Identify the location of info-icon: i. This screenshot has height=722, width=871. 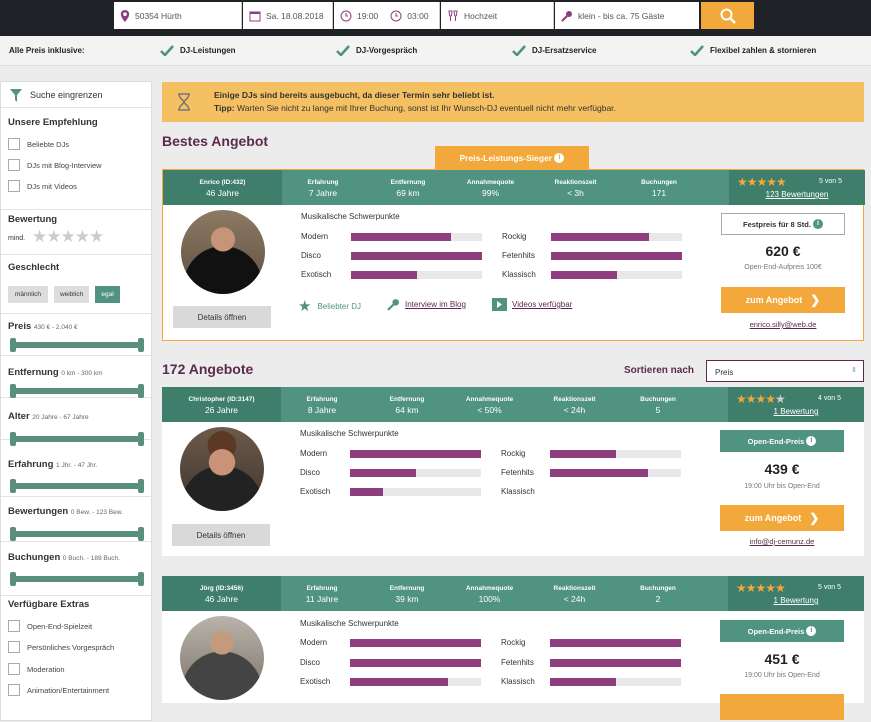
(811, 631).